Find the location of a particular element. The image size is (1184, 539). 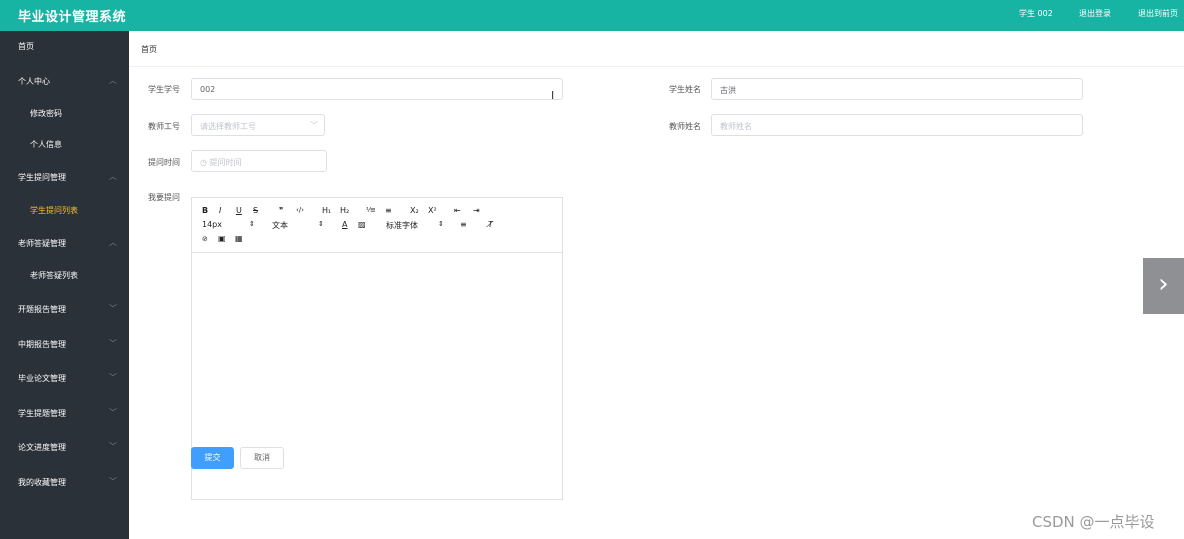

sidebar-item-answer-mgmt: 老师答疑管理 ︿ is located at coordinates (64, 243).